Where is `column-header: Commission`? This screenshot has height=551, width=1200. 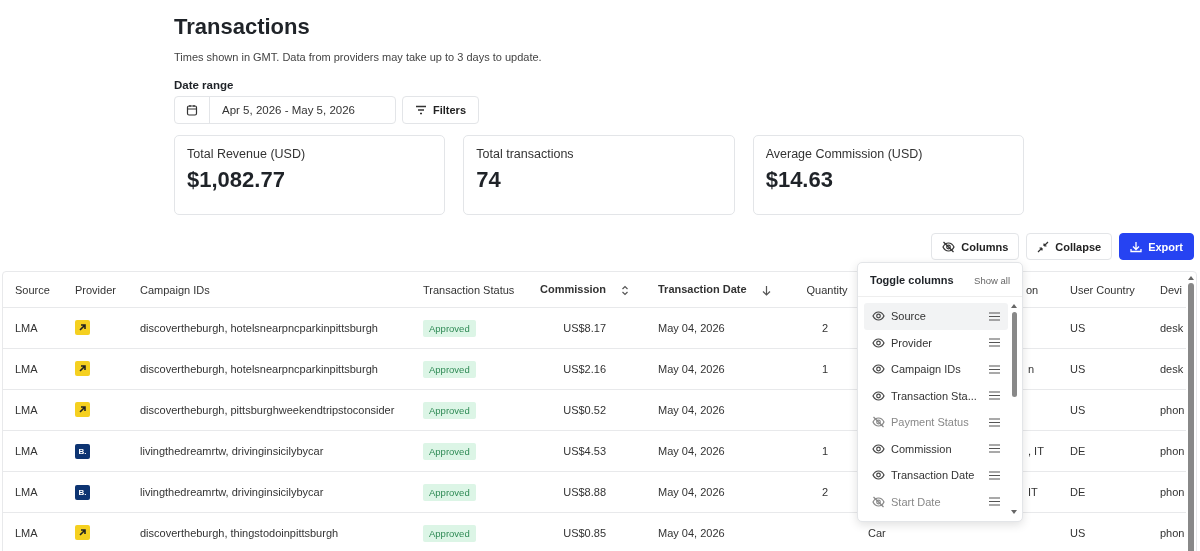
column-header: Commission is located at coordinates (573, 289).